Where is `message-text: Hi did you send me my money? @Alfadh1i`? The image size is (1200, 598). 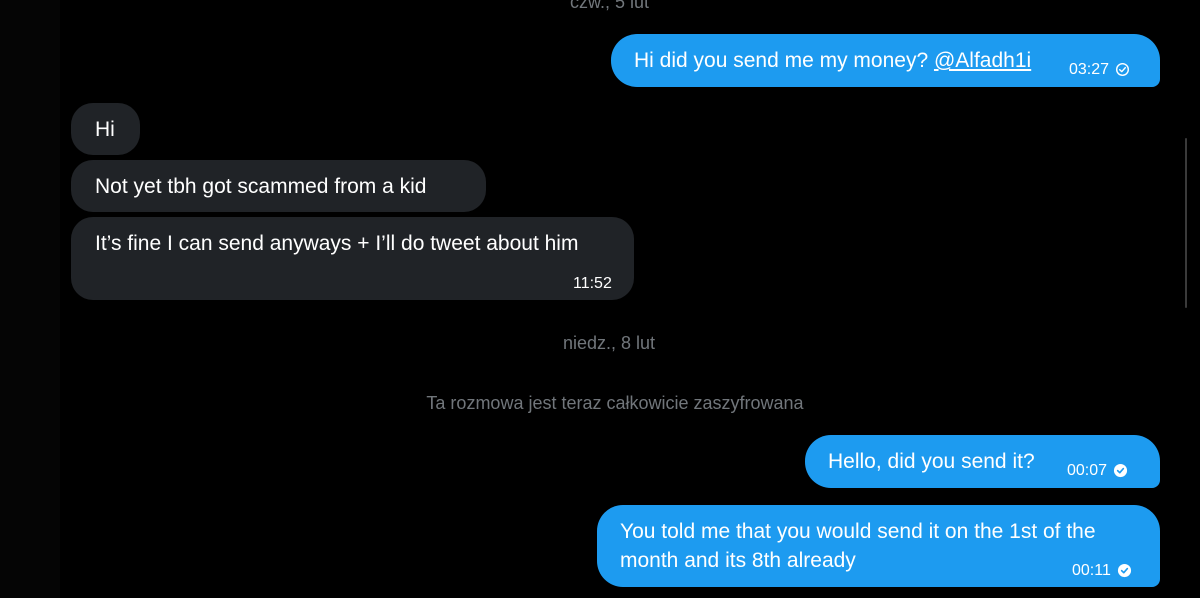
message-text: Hi did you send me my money? @Alfadh1i is located at coordinates (832, 60).